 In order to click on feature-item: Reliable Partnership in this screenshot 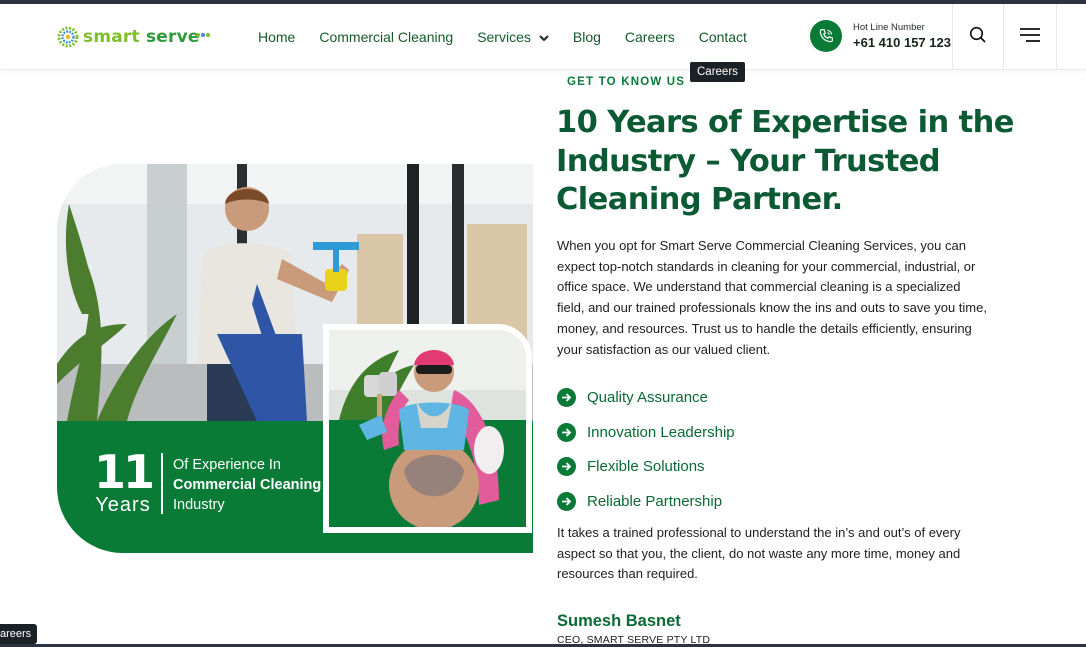, I will do `click(646, 501)`.